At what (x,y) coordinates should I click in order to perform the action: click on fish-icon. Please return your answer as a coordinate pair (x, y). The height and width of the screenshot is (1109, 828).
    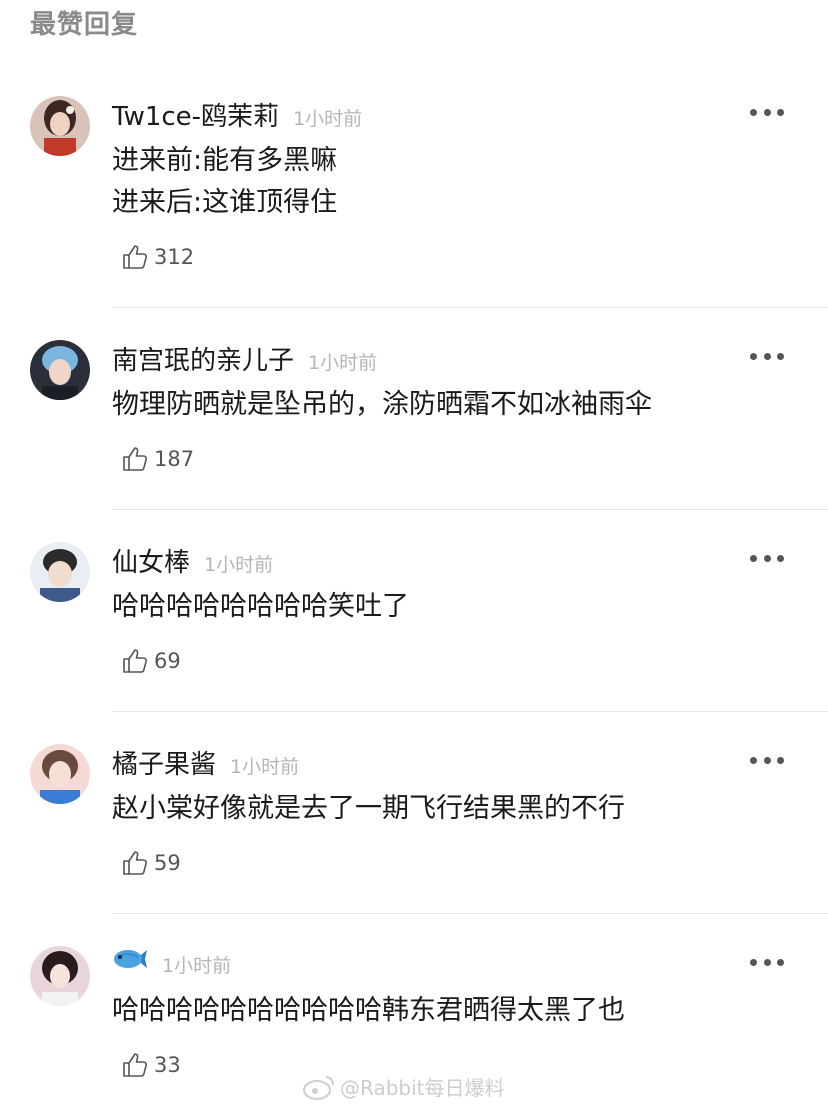
    Looking at the image, I should click on (130, 959).